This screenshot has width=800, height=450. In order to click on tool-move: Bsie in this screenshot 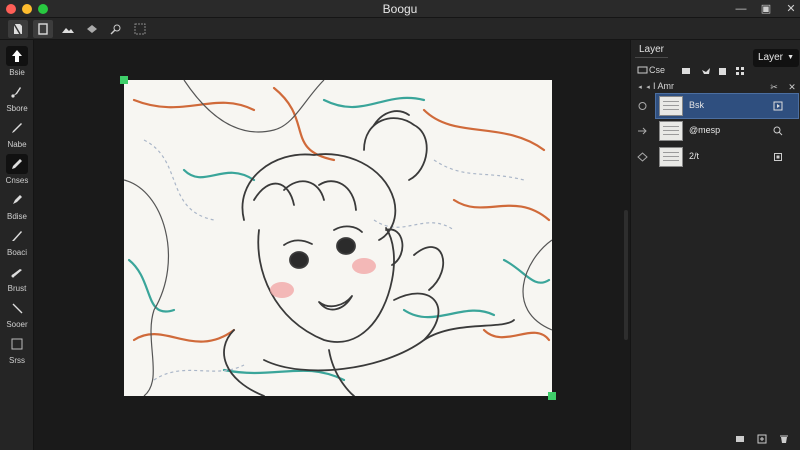, I will do `click(17, 63)`.